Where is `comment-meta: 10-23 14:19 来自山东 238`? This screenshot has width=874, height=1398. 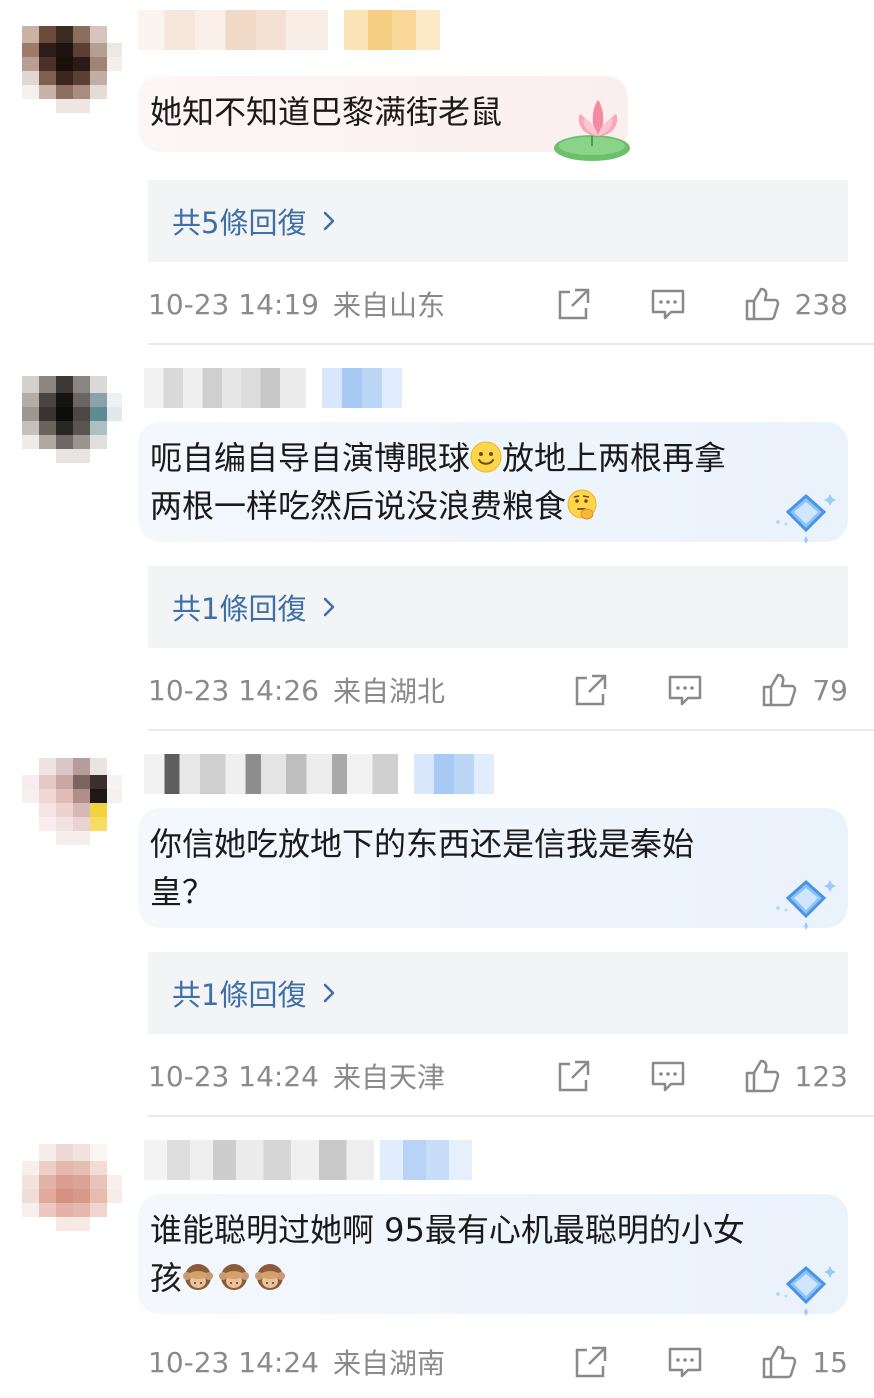 comment-meta: 10-23 14:19 来自山东 238 is located at coordinates (498, 304).